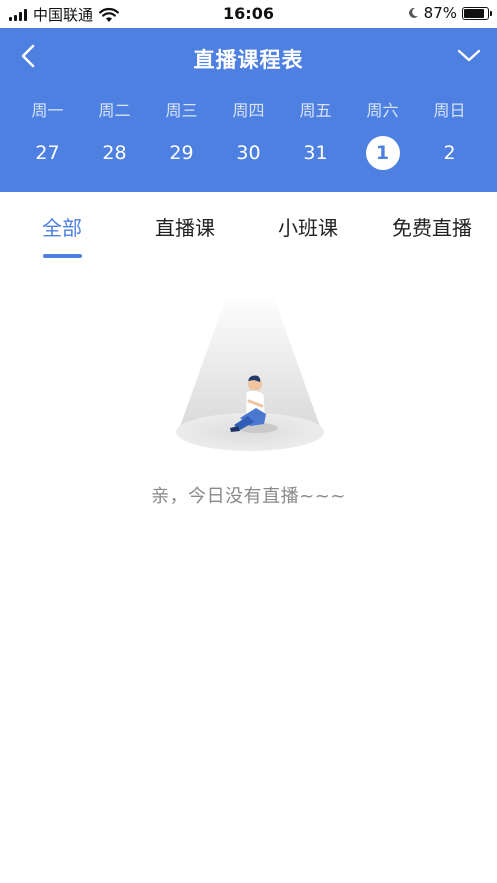 The image size is (497, 883). What do you see at coordinates (47, 153) in the screenshot?
I see `date-number: 27` at bounding box center [47, 153].